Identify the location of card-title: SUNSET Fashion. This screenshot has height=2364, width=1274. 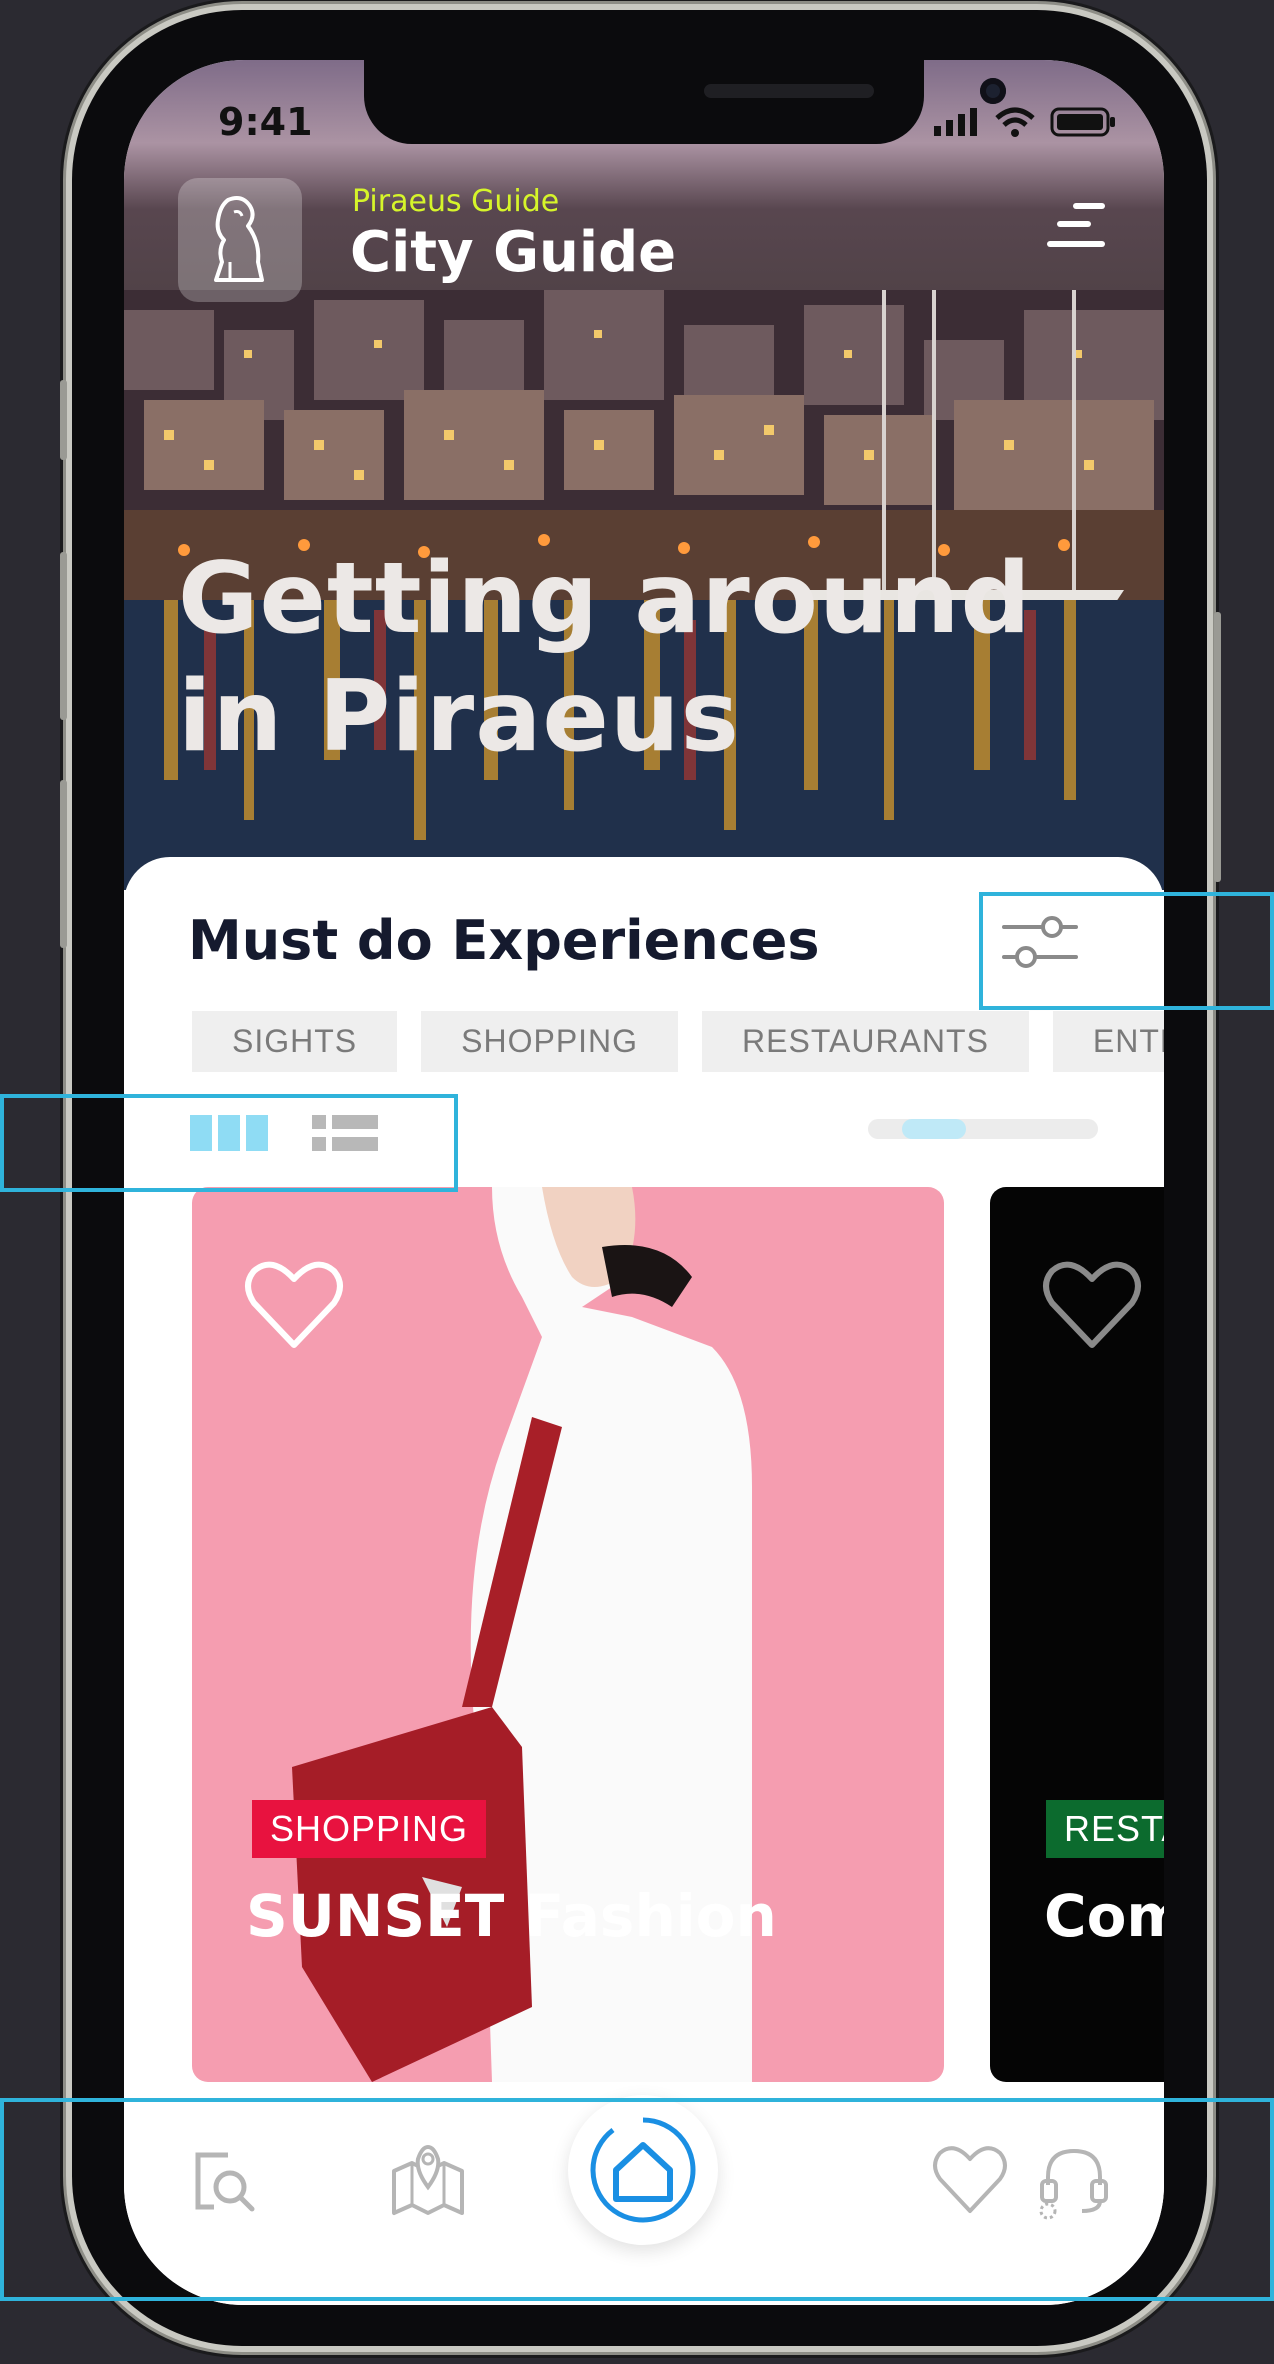
(511, 1916).